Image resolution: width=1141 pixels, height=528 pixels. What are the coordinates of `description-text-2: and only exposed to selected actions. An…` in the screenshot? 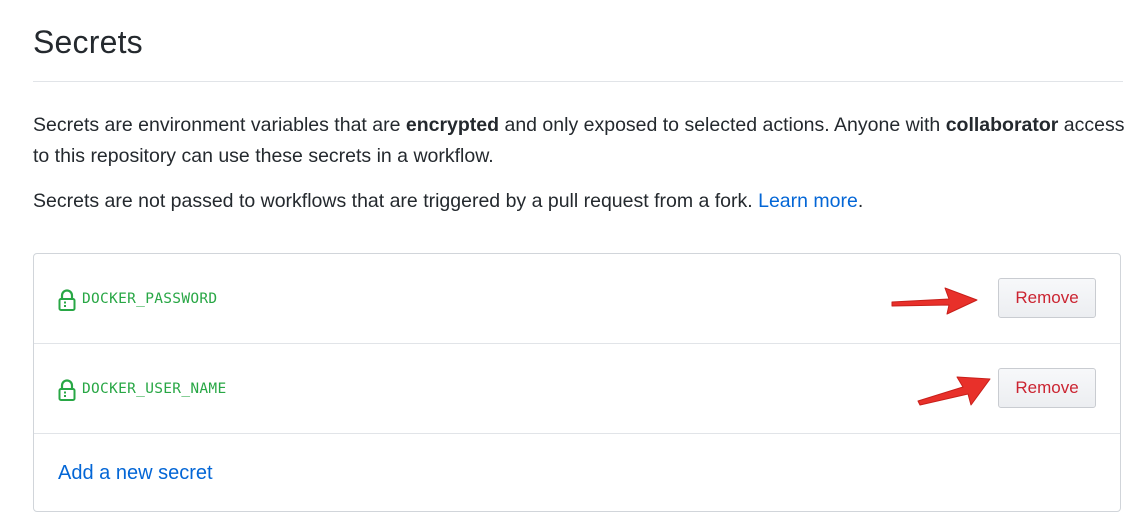 It's located at (722, 125).